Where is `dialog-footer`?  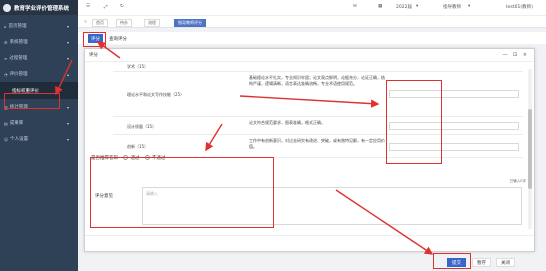 dialog-footer is located at coordinates (309, 243).